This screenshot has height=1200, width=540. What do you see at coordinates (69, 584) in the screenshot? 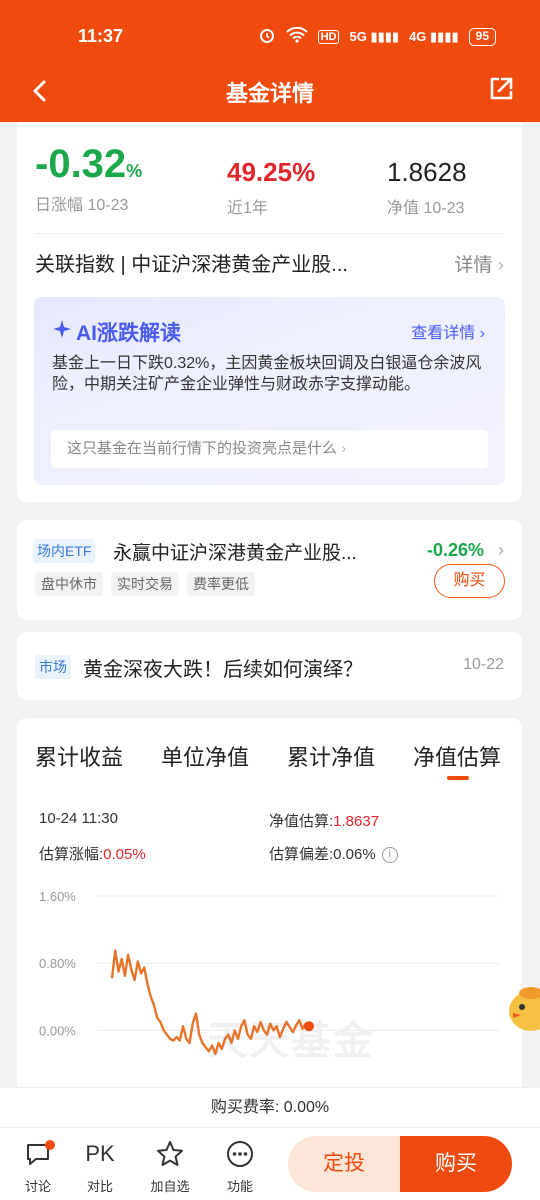
I see `etf-chip: 盘中休市` at bounding box center [69, 584].